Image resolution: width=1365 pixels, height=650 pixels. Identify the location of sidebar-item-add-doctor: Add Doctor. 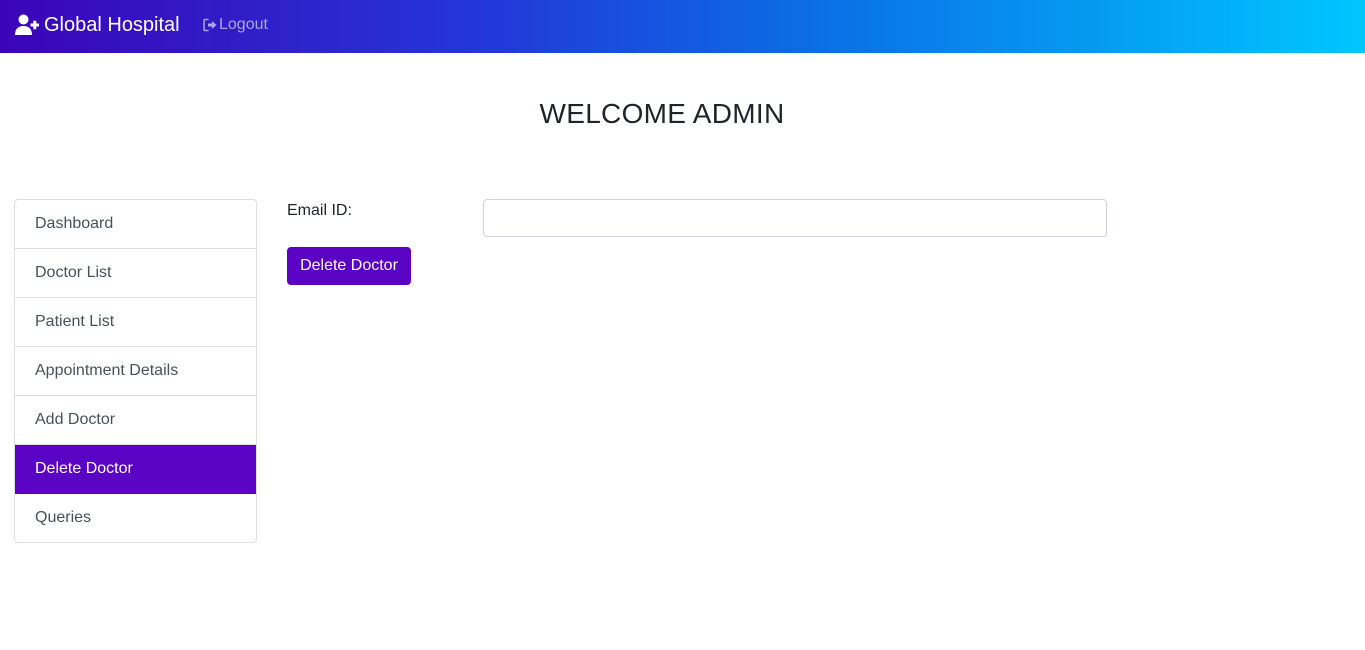
(135, 420).